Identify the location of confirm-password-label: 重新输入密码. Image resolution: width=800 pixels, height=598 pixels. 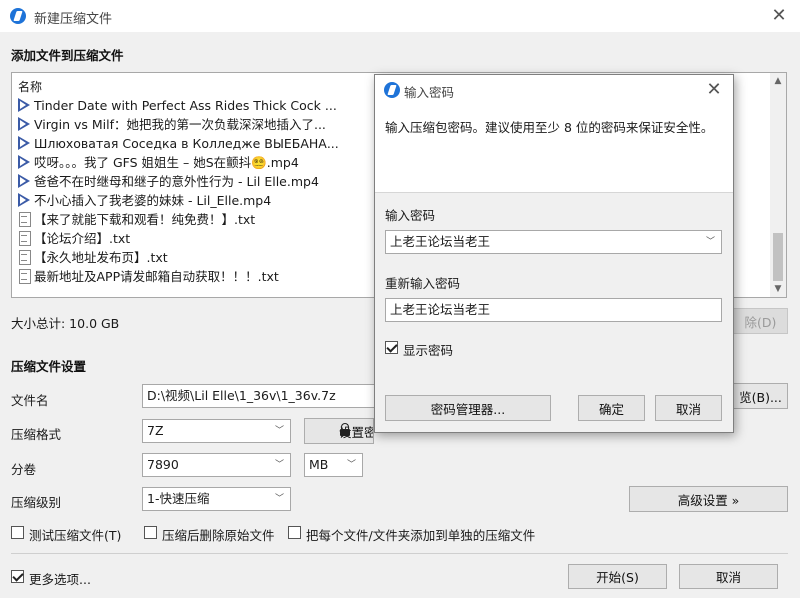
(423, 283).